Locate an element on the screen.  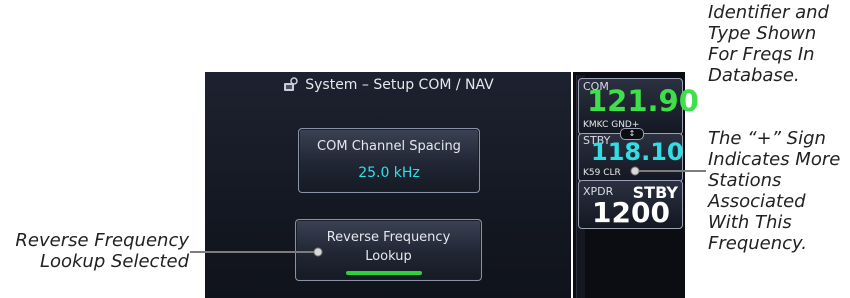
com-channel-spacing-button: COM Channel Spacing 25.0 kHz is located at coordinates (389, 160).